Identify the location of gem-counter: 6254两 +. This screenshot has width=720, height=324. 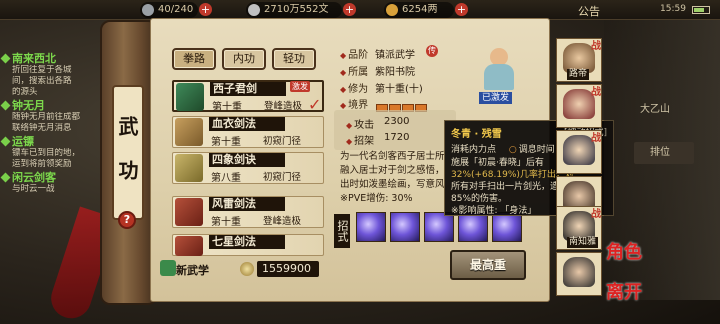
(426, 10).